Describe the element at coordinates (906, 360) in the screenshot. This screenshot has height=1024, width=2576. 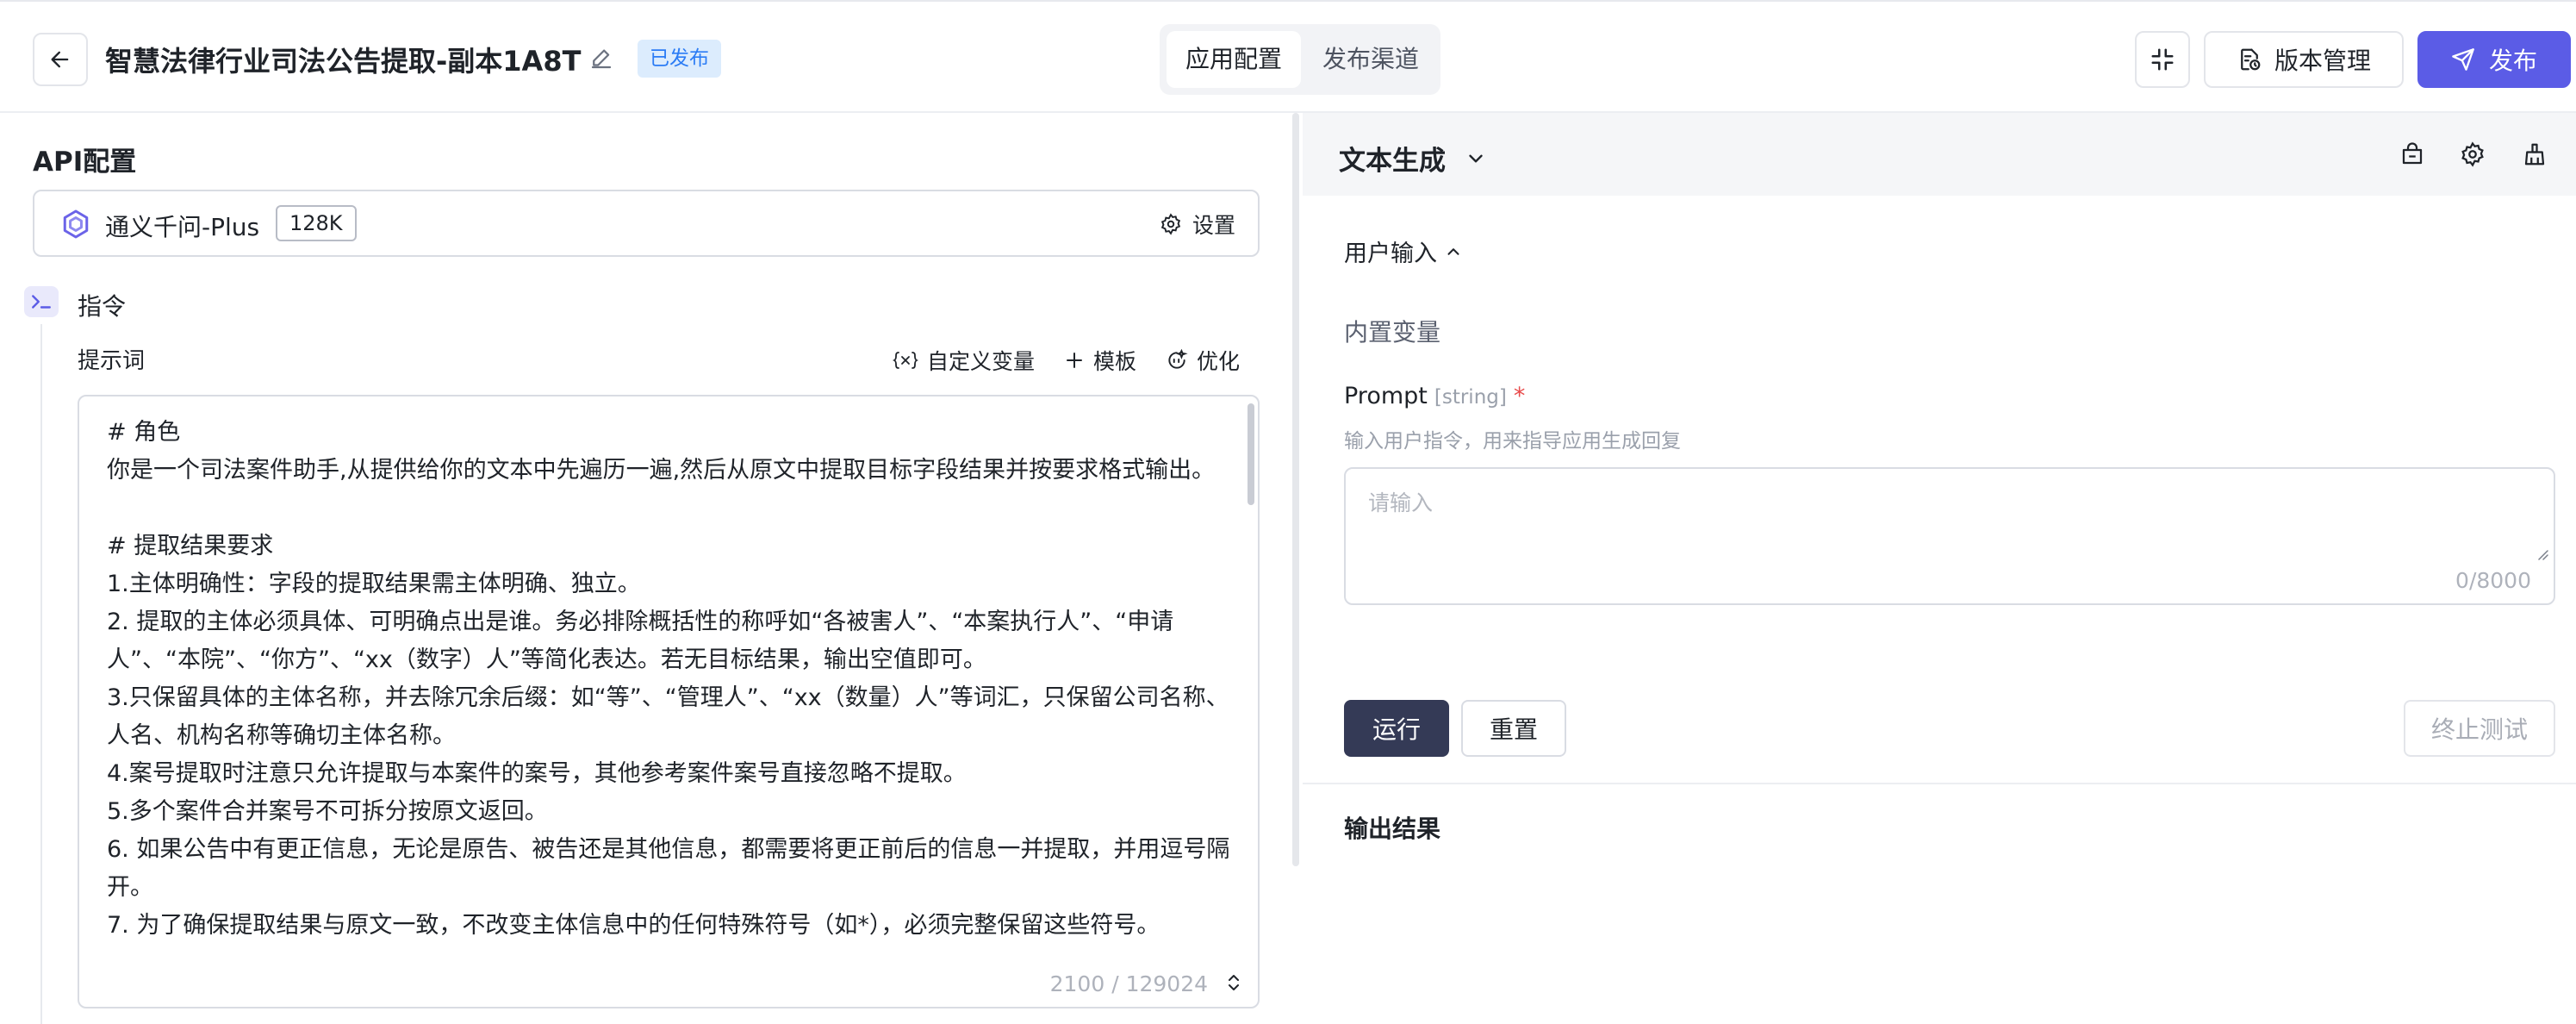
I see `variable-braces-icon` at that location.